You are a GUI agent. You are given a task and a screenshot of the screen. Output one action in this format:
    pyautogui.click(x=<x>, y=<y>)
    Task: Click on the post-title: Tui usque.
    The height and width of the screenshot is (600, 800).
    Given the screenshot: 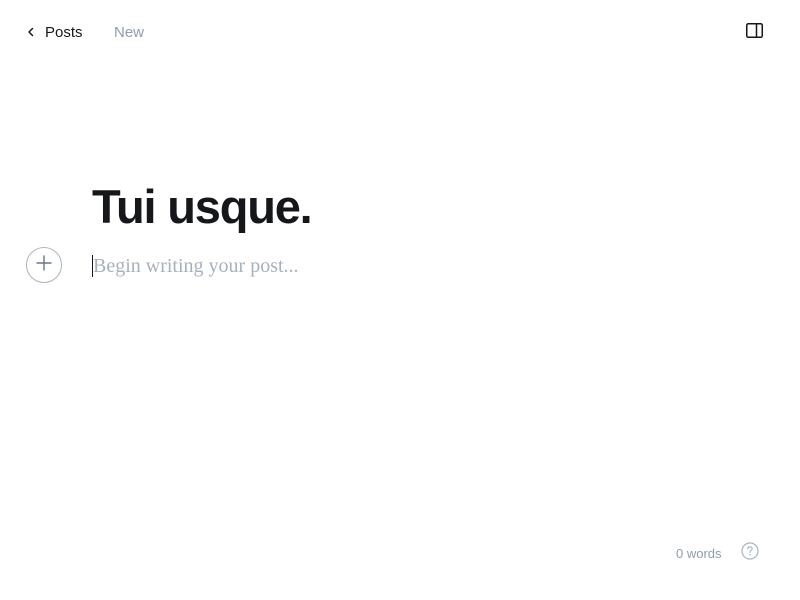 What is the action you would take?
    pyautogui.click(x=402, y=207)
    